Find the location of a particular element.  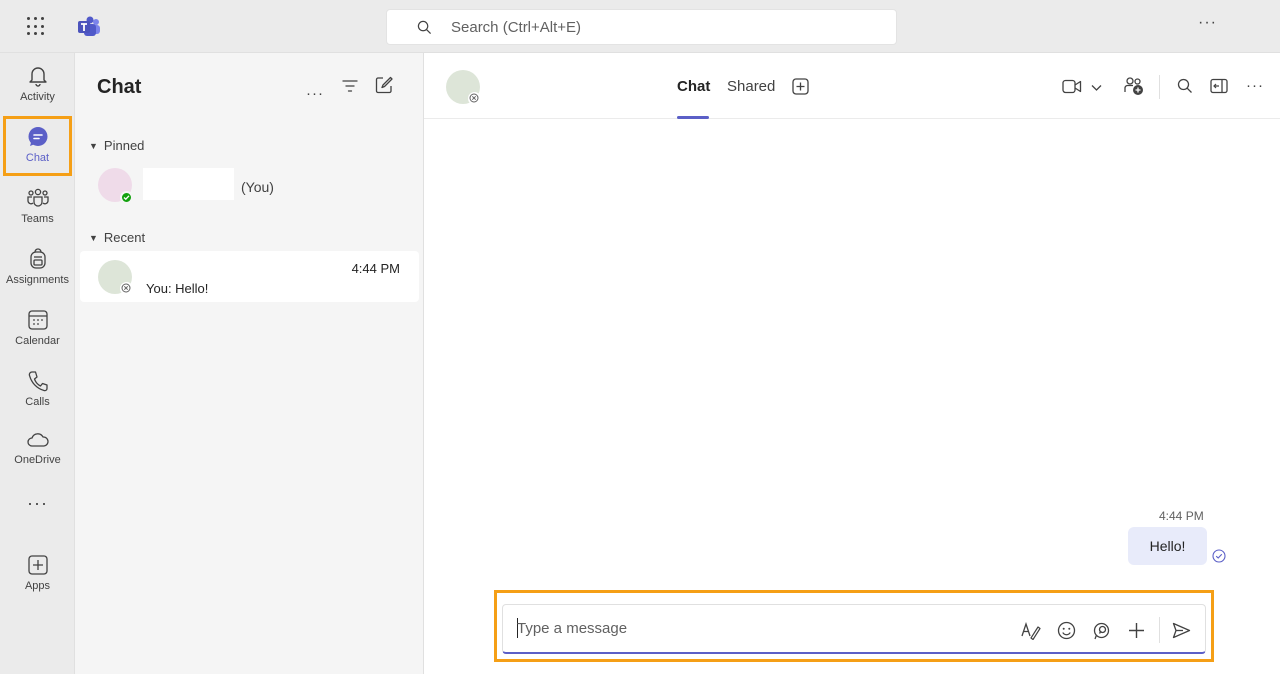

rail-item-chat: Chat is located at coordinates (37, 146).